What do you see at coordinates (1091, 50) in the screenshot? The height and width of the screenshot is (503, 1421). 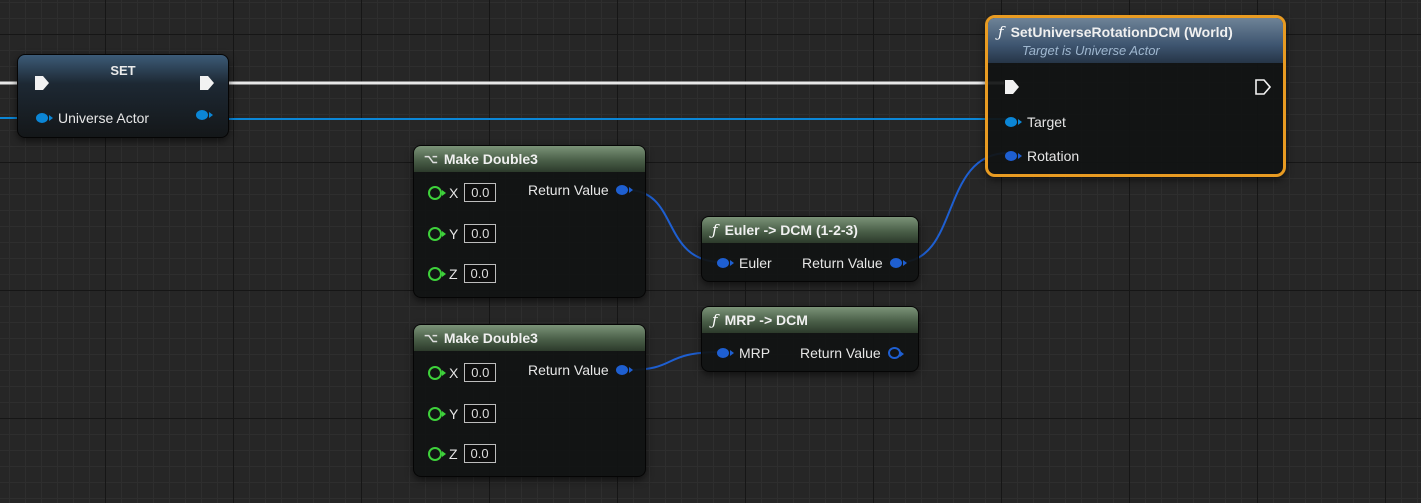 I see `set-rotation-node-subtitle: Target is Universe Actor` at bounding box center [1091, 50].